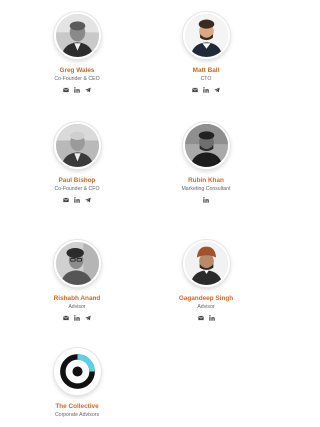  I want to click on team-member-card: The Collective Corporate Advisors, so click(77, 383).